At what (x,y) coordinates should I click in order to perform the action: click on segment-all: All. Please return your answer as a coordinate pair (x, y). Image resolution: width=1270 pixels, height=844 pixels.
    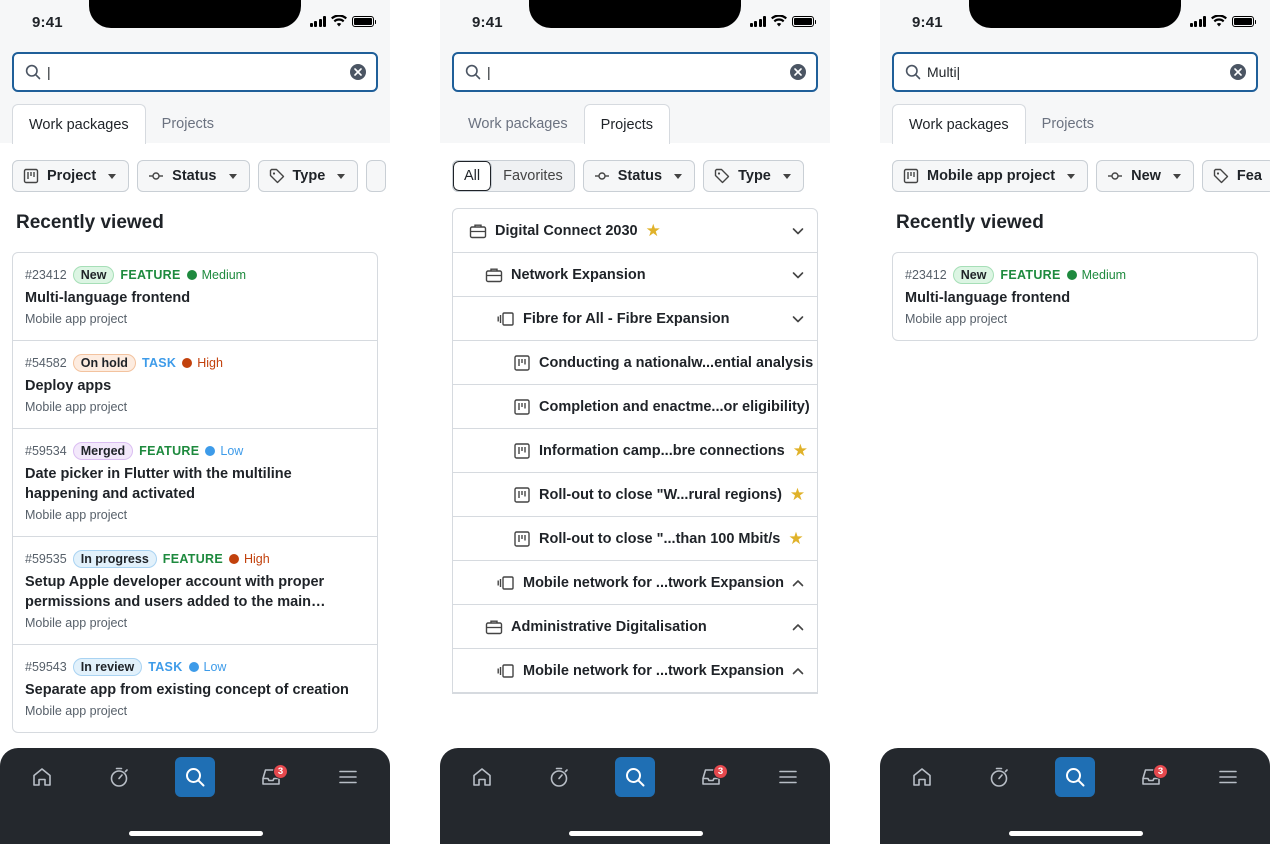
    Looking at the image, I should click on (473, 176).